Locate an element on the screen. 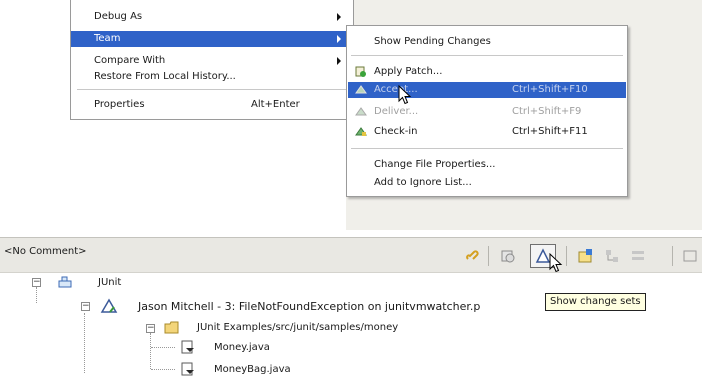  check-in-icon is located at coordinates (361, 131).